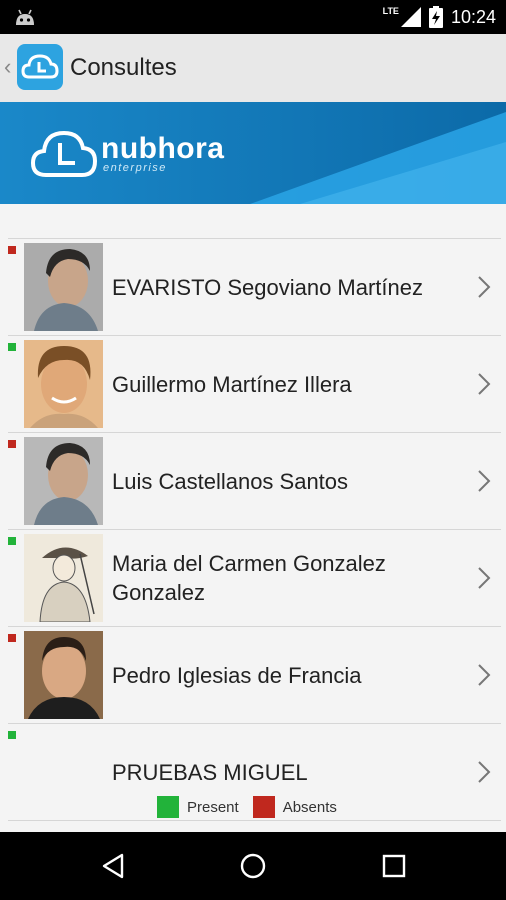  Describe the element at coordinates (40, 67) in the screenshot. I see `app-logo-icon` at that location.